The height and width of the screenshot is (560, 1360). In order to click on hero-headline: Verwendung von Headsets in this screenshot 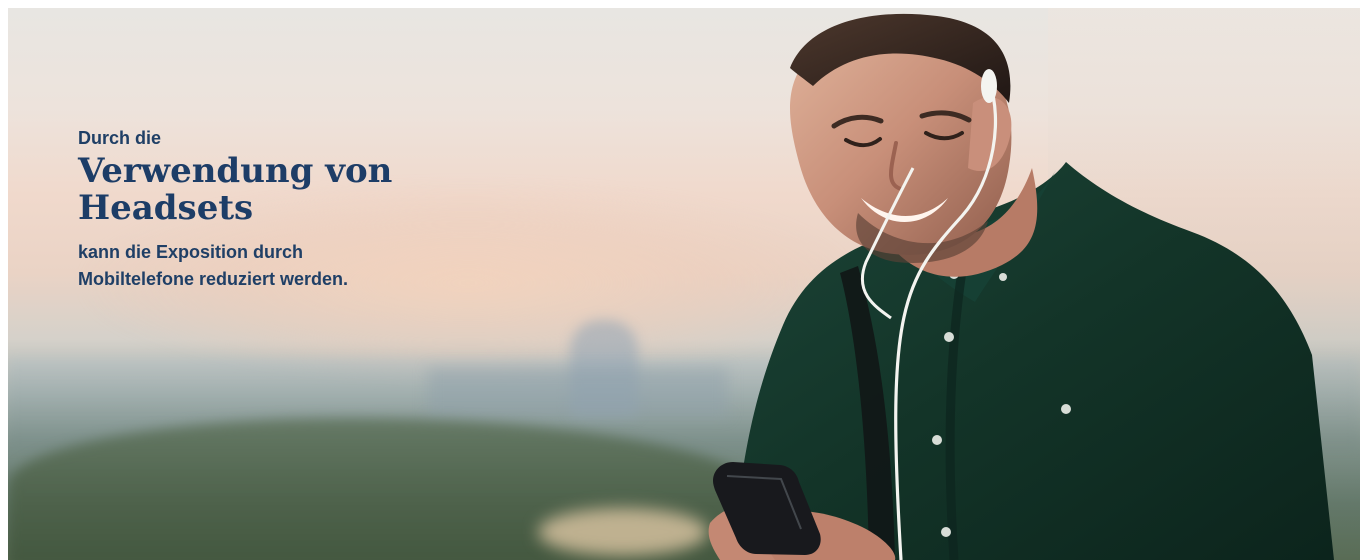, I will do `click(235, 189)`.